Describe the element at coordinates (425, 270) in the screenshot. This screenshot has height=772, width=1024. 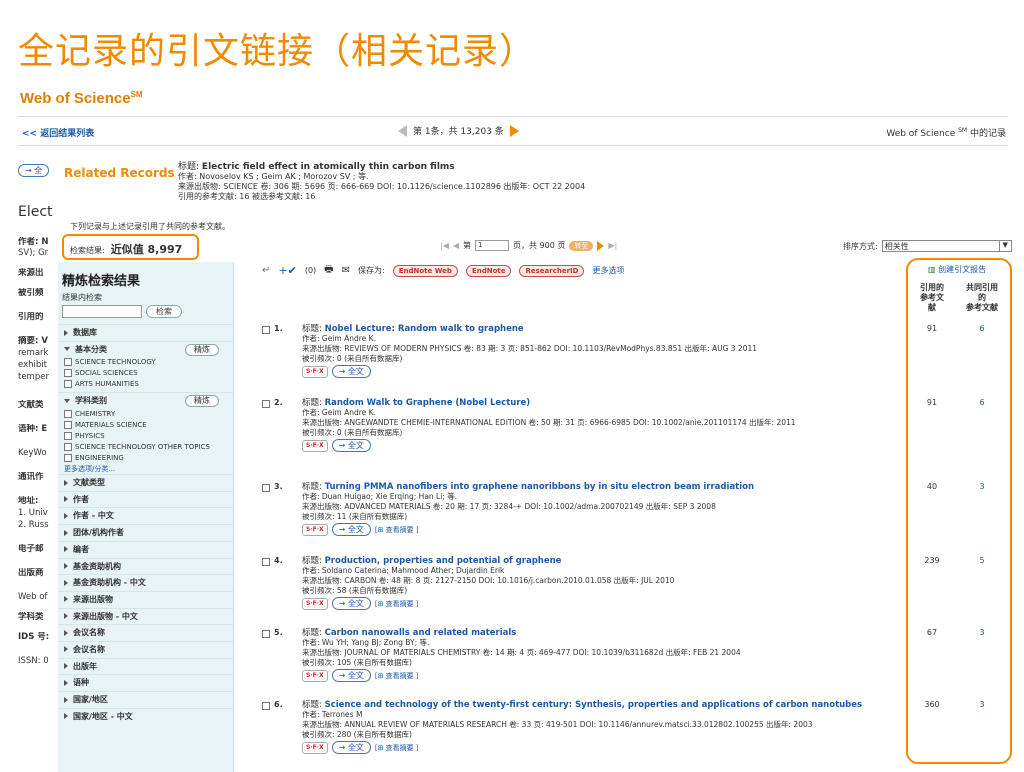
I see `endnote-web-button: EndNote Web` at that location.